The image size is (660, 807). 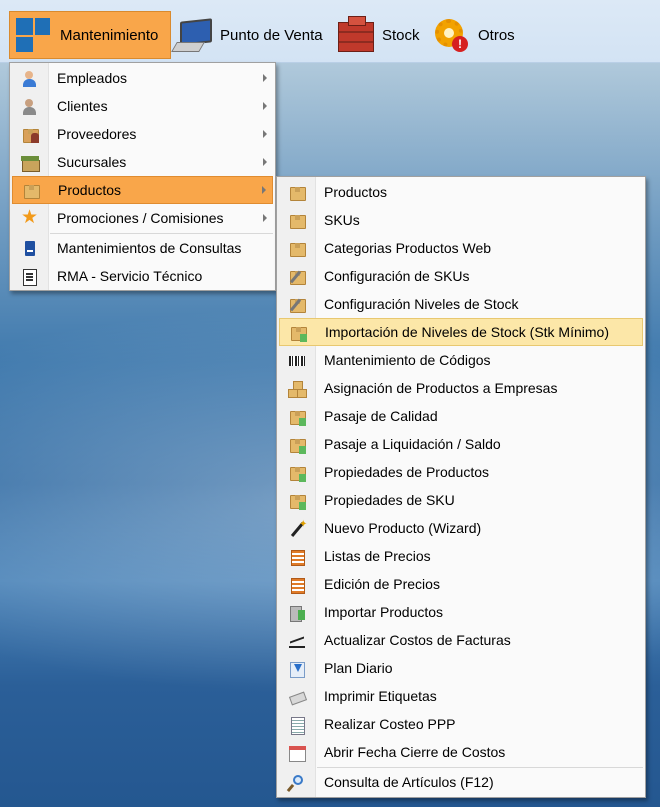 I want to click on menu-item-promociones: ★ Promociones / Comisiones, so click(x=142, y=218).